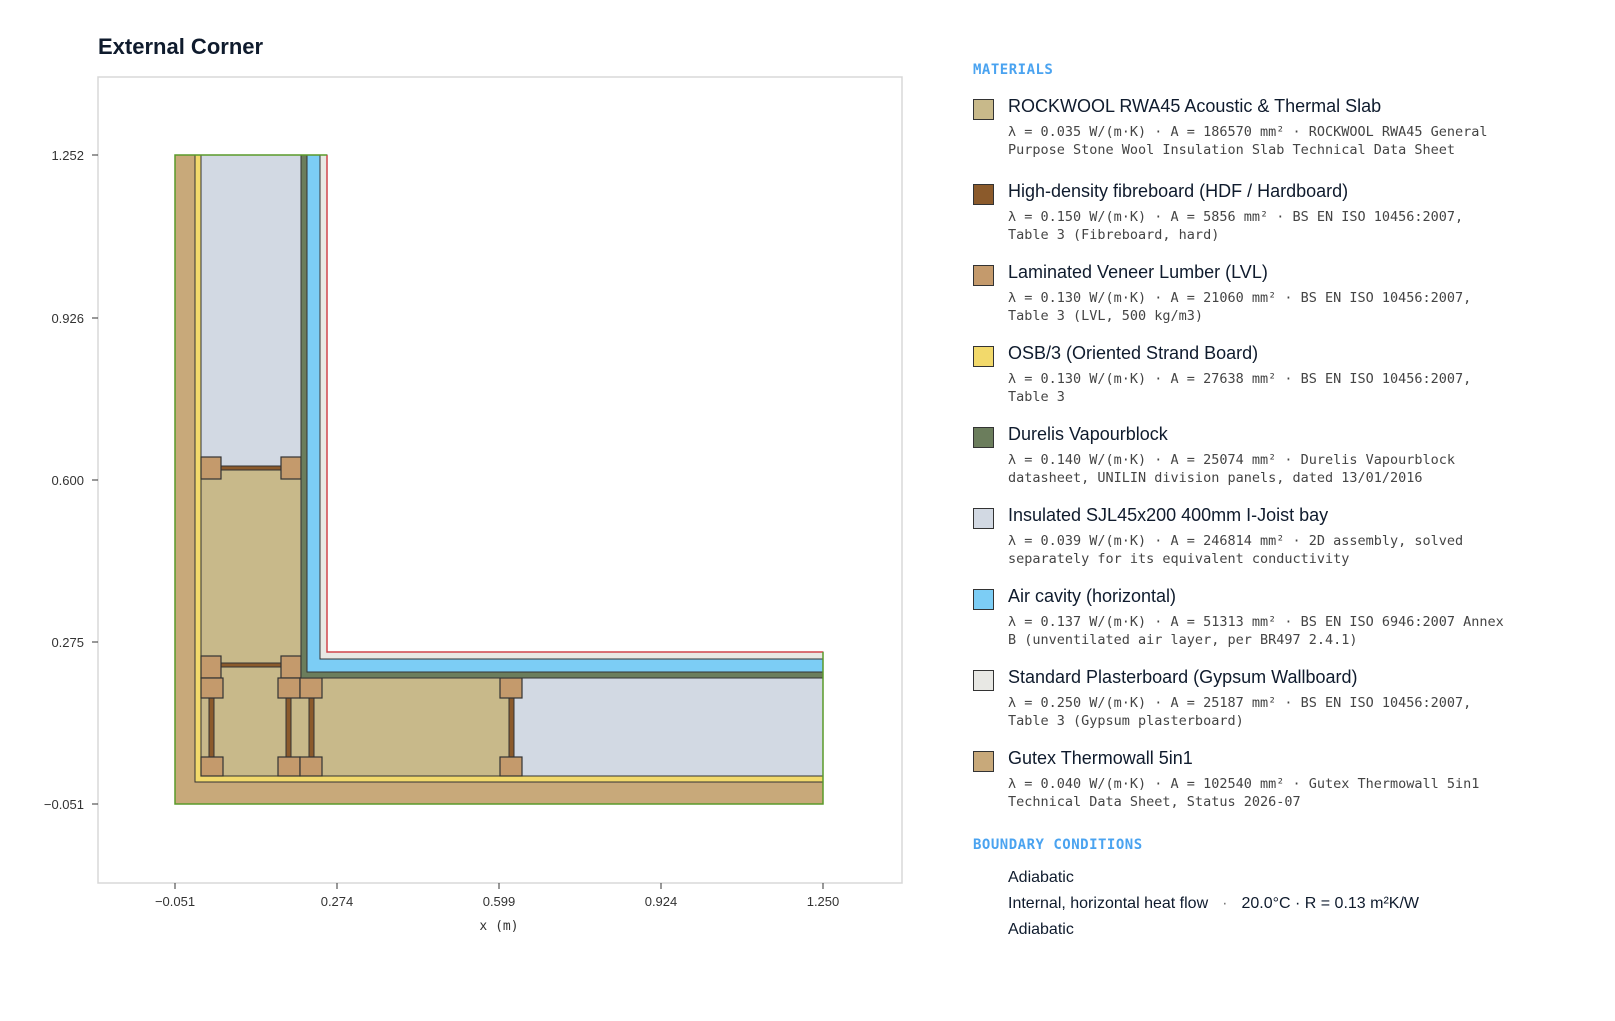  What do you see at coordinates (67, 642) in the screenshot?
I see `y-tick-label: 0.275` at bounding box center [67, 642].